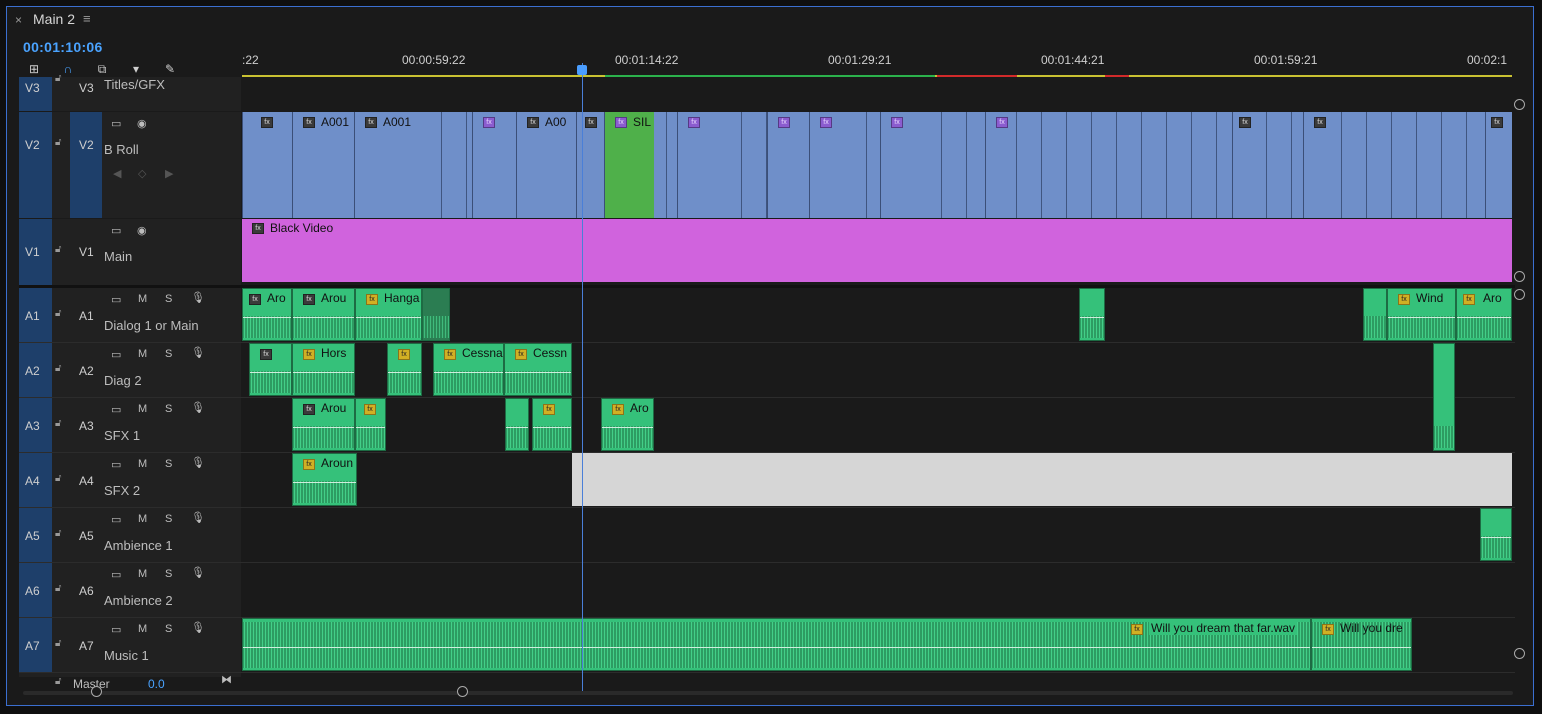 The height and width of the screenshot is (714, 1542). Describe the element at coordinates (582, 70) in the screenshot. I see `playhead-handle` at that location.